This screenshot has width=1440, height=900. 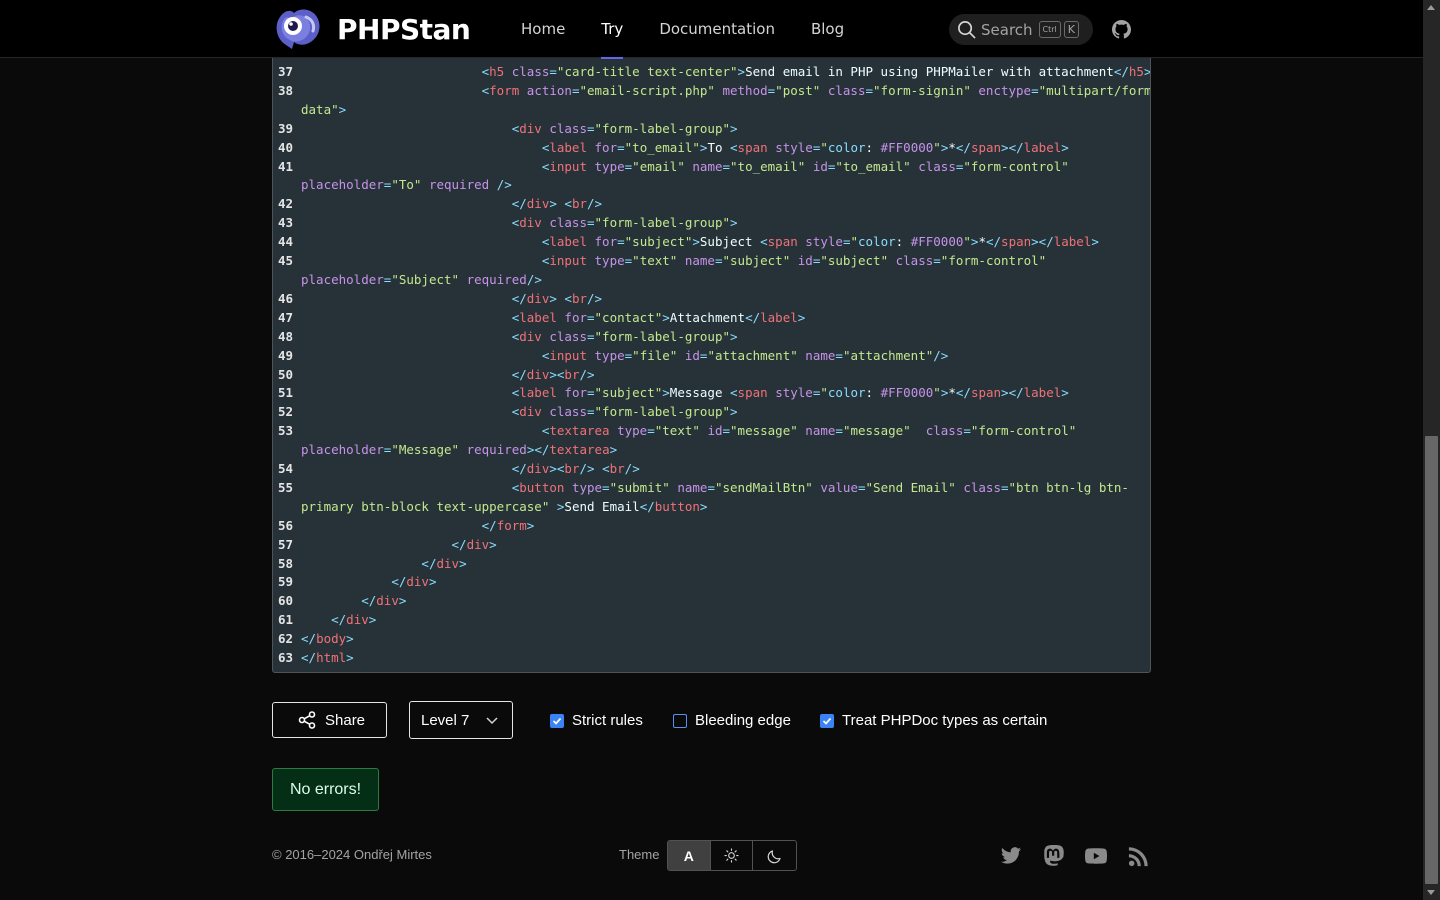 I want to click on search-button: Search Ctrl K, so click(x=1021, y=29).